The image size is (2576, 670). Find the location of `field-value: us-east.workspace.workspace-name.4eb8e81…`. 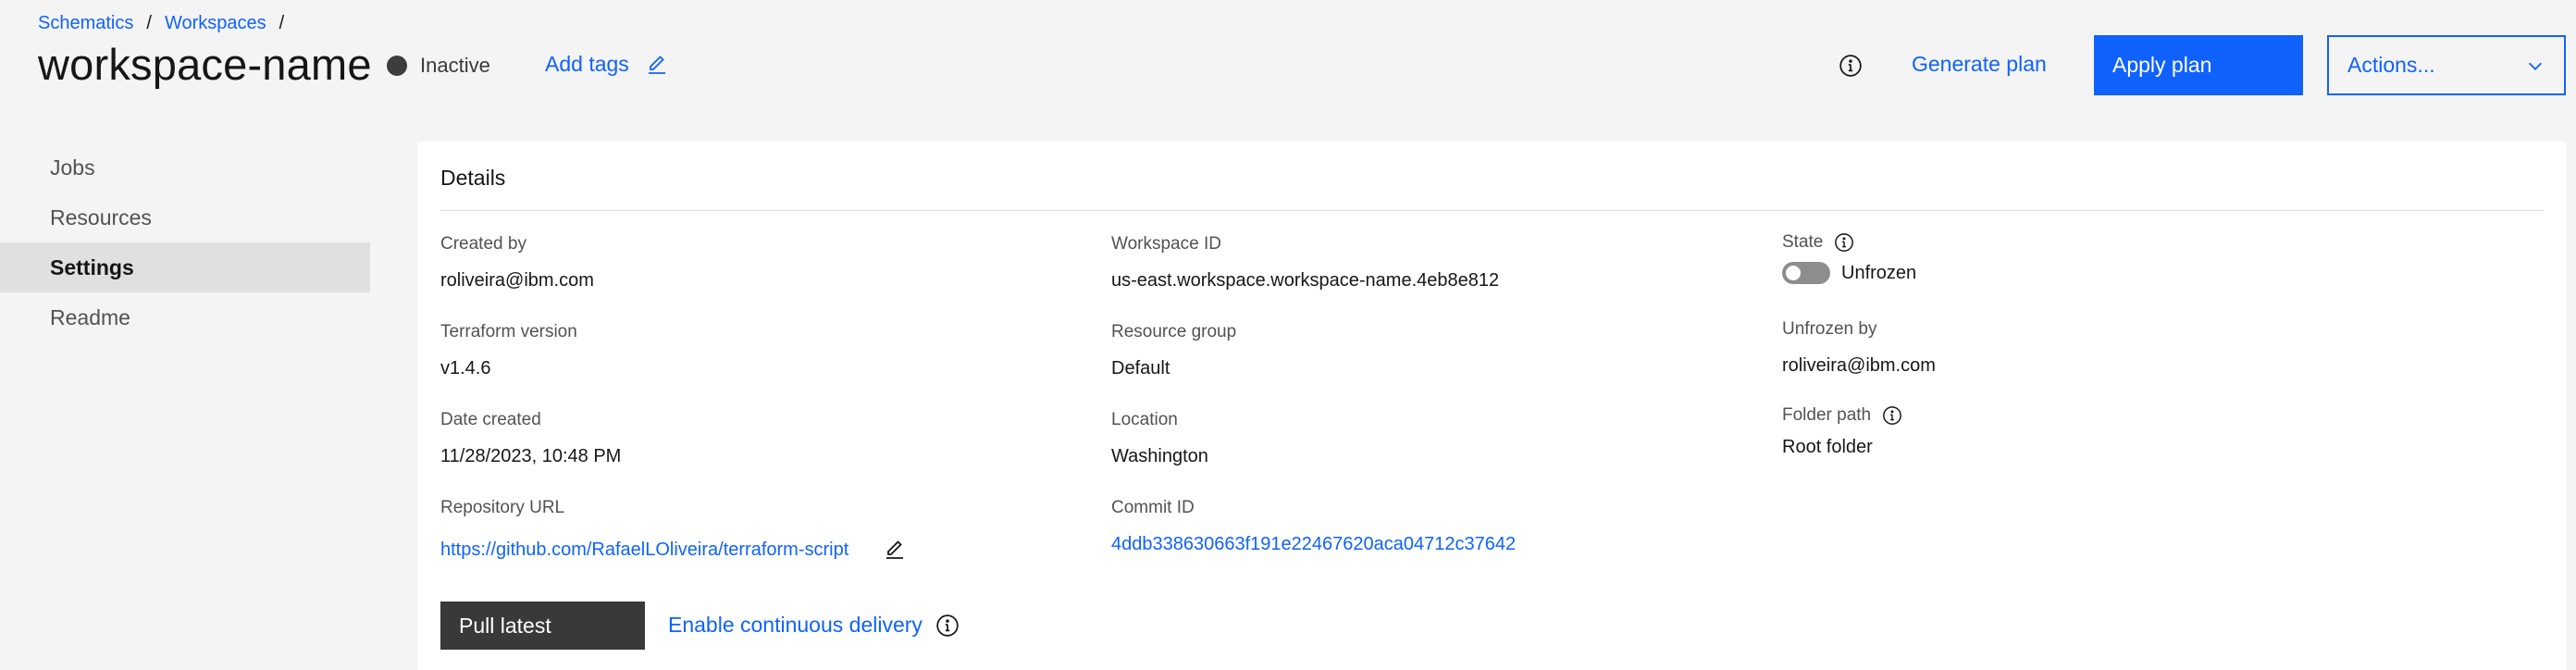

field-value: us-east.workspace.workspace-name.4eb8e81… is located at coordinates (1306, 281).